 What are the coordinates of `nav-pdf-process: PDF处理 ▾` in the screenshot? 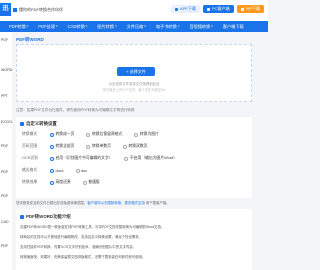 It's located at (47, 26).